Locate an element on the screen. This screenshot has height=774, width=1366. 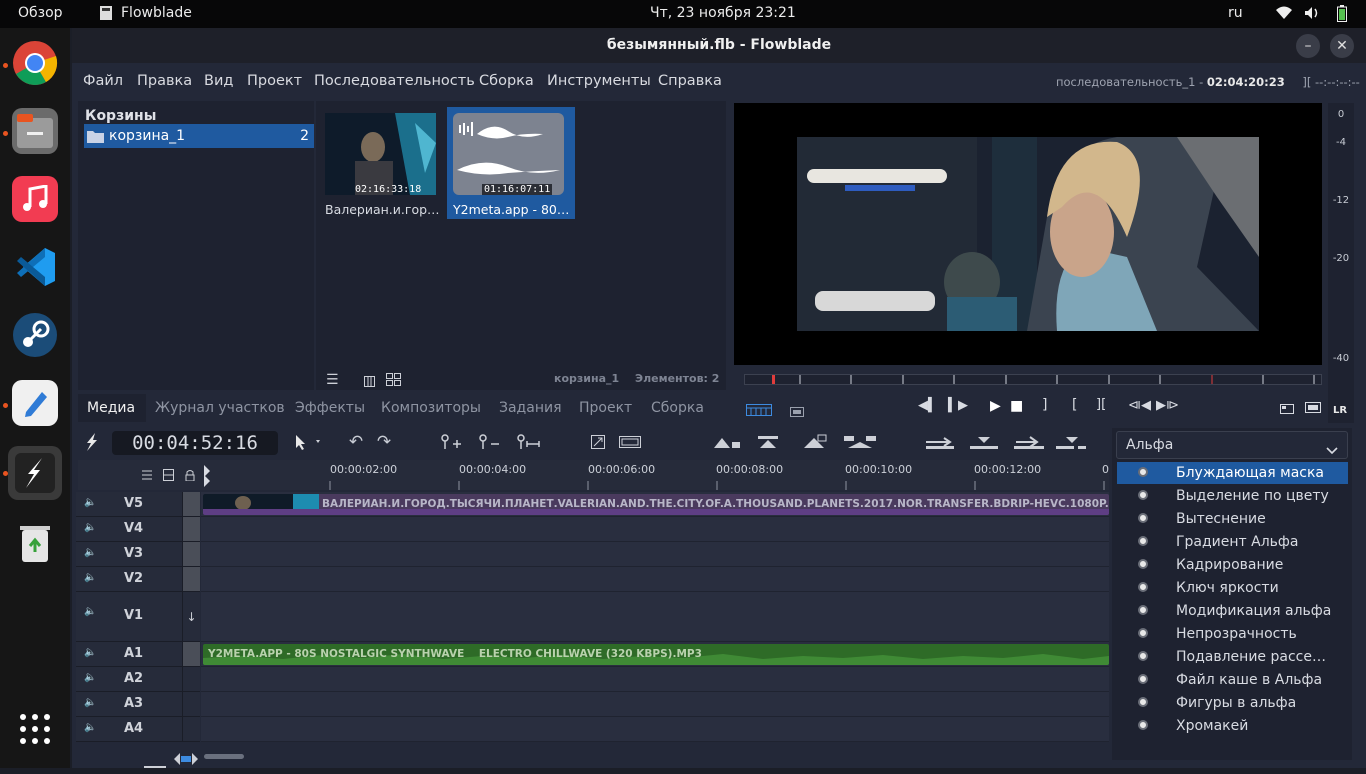
go-to-mark-out-icon: ▶⧐ is located at coordinates (1167, 405).